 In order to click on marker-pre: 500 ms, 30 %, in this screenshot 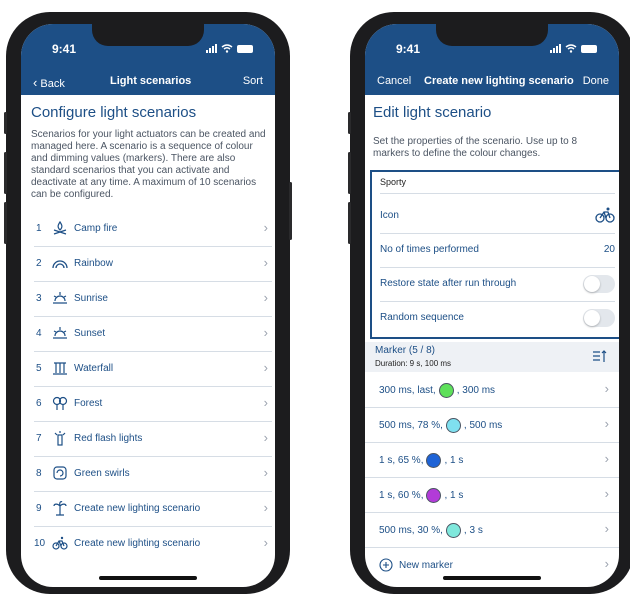, I will do `click(411, 530)`.